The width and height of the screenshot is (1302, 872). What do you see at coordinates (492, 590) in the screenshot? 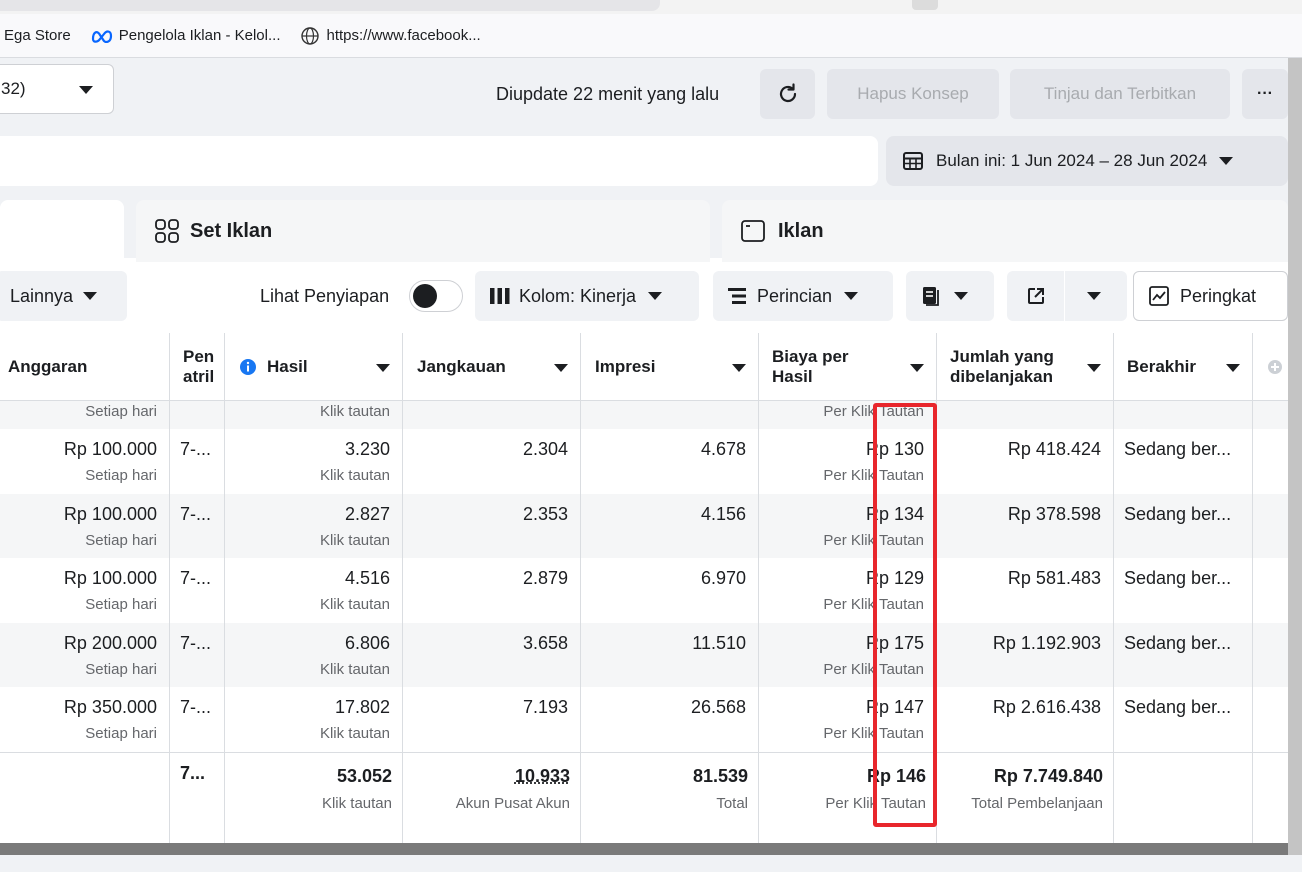
I see `table-cell: 2.879` at bounding box center [492, 590].